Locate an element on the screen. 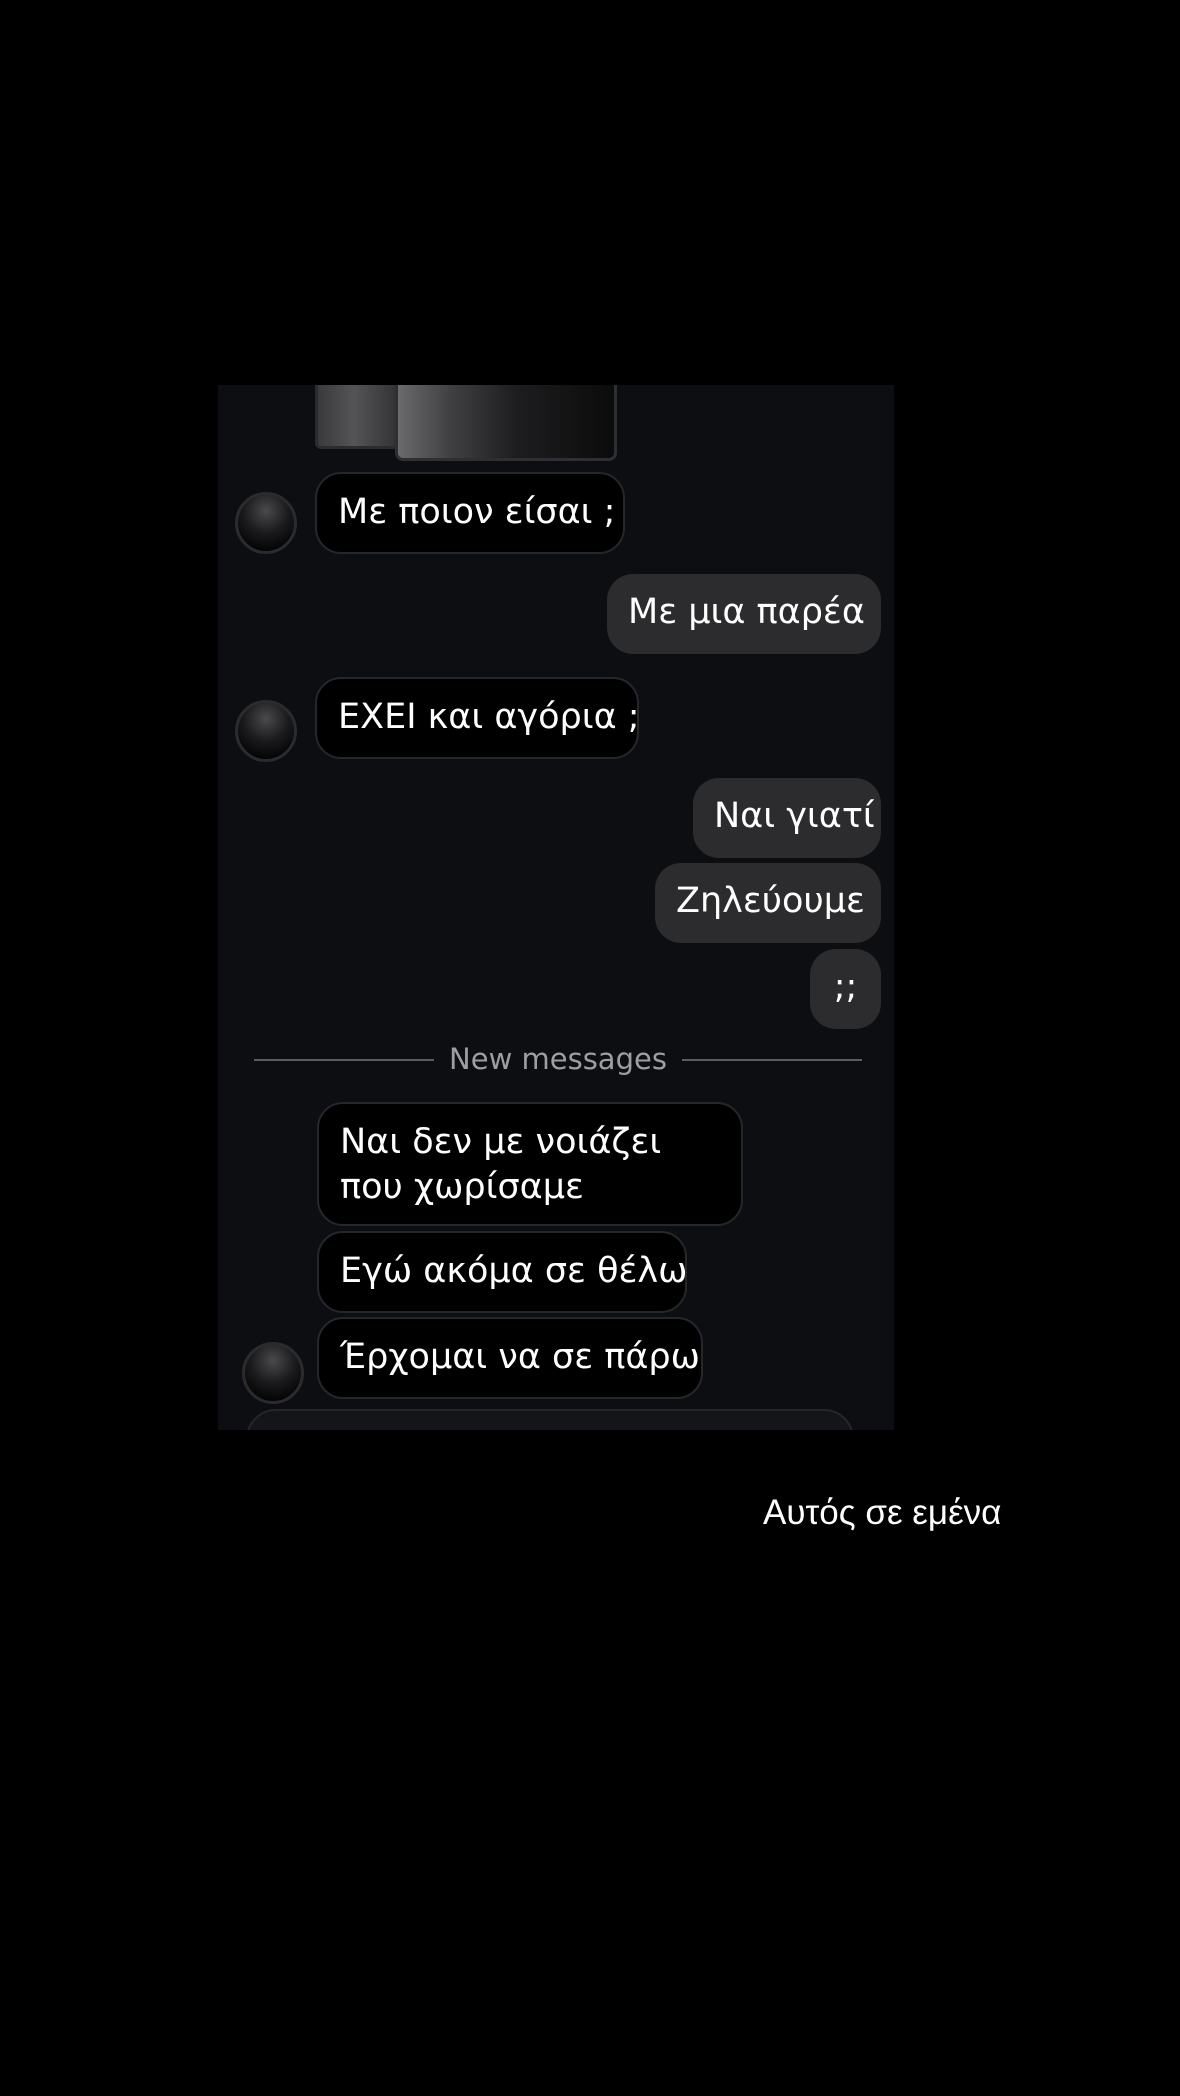 The width and height of the screenshot is (1180, 2096). caption-text: Αυτός σε εμένα is located at coordinates (882, 1512).